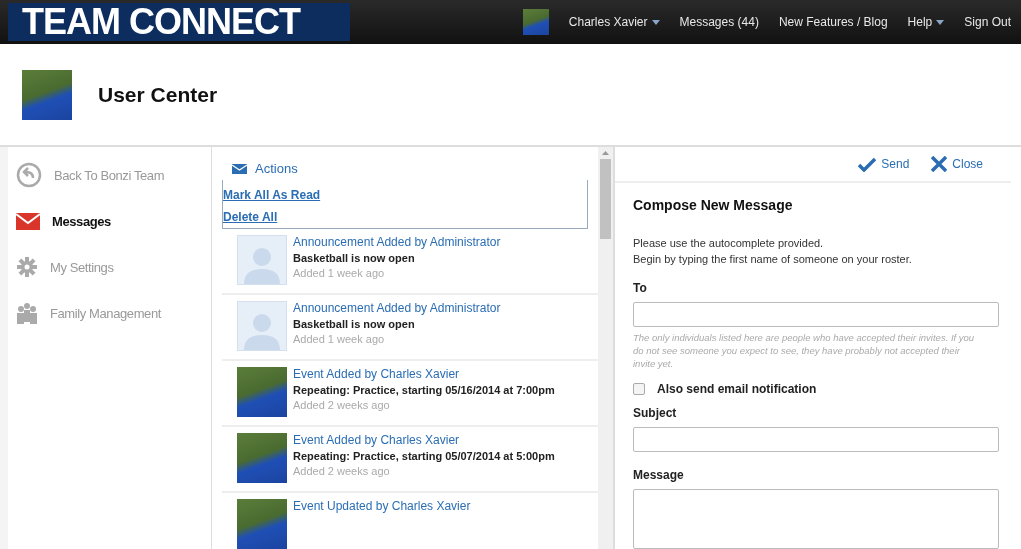 This screenshot has height=549, width=1021. Describe the element at coordinates (27, 267) in the screenshot. I see `gear-icon` at that location.